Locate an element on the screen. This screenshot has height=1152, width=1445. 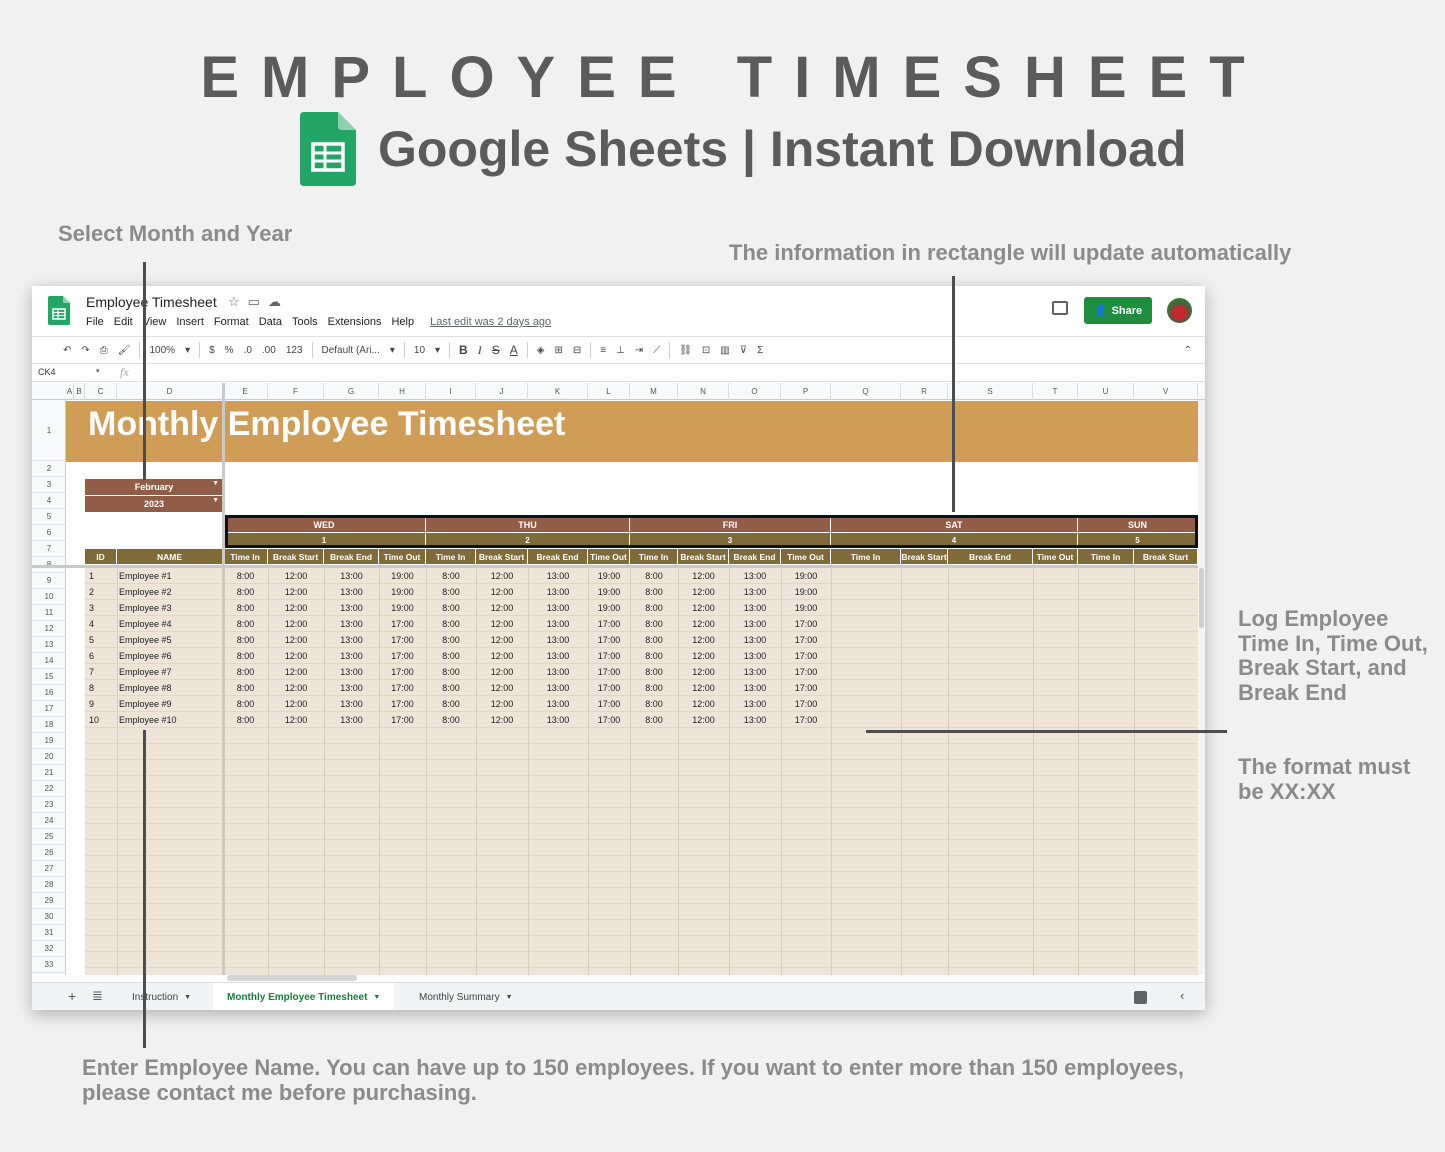
row-header-34: 34 is located at coordinates (49, 974).